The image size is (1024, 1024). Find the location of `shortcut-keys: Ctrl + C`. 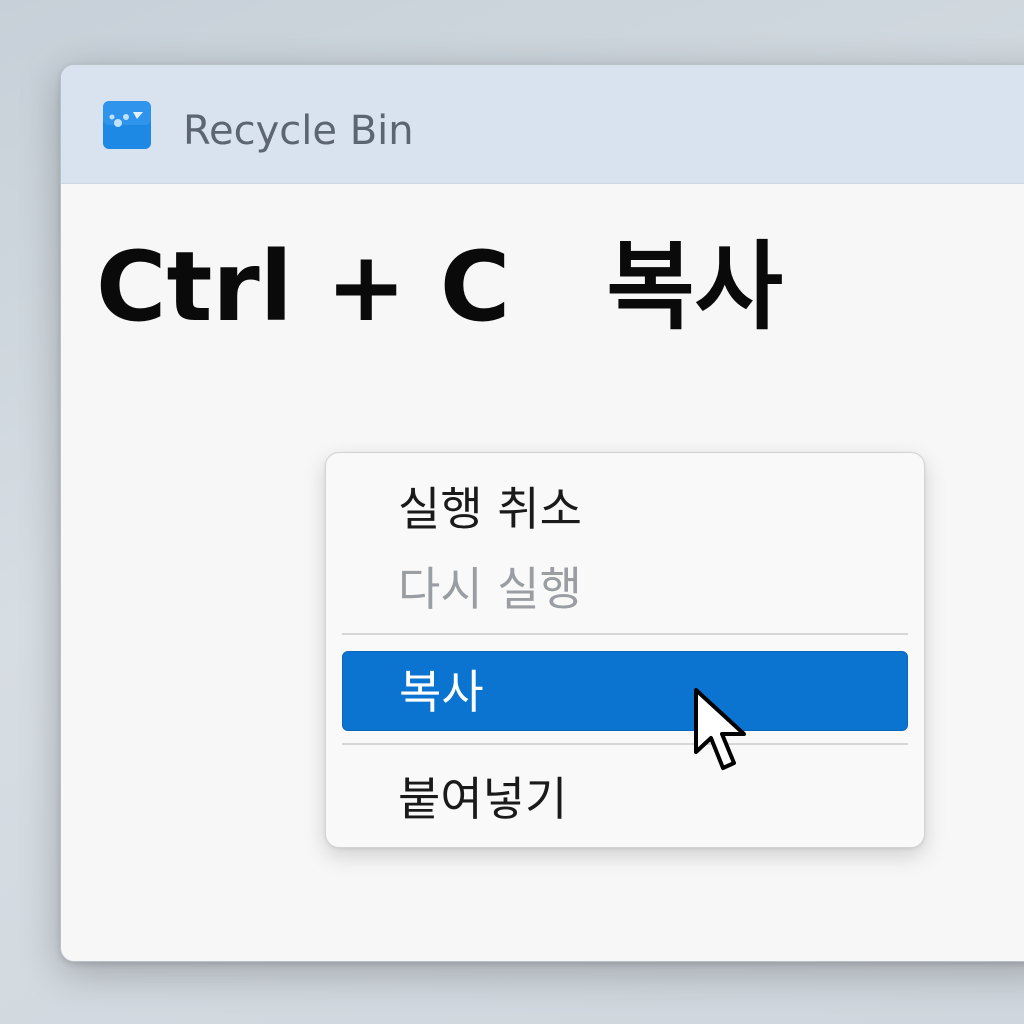

shortcut-keys: Ctrl + C is located at coordinates (303, 287).